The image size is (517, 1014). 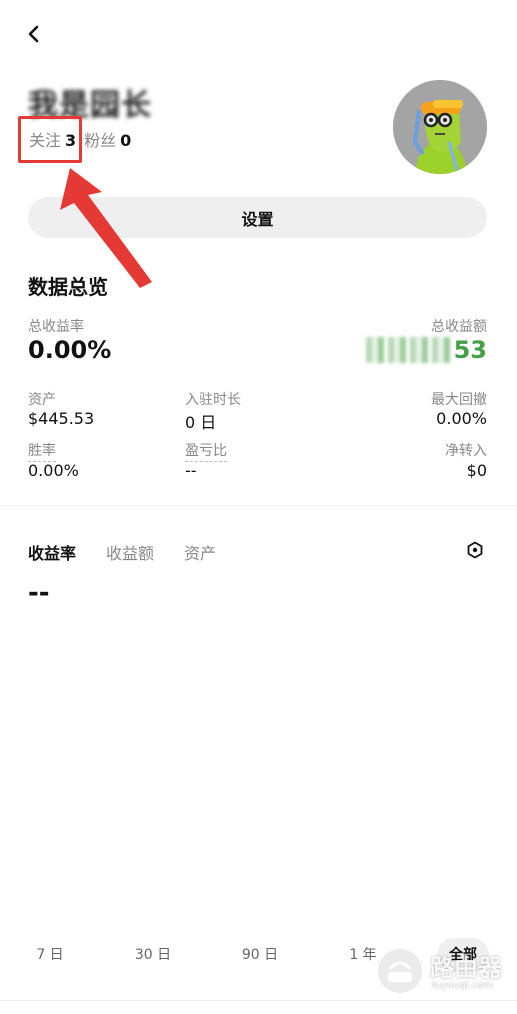 I want to click on joined-value: 0 日, so click(x=201, y=422).